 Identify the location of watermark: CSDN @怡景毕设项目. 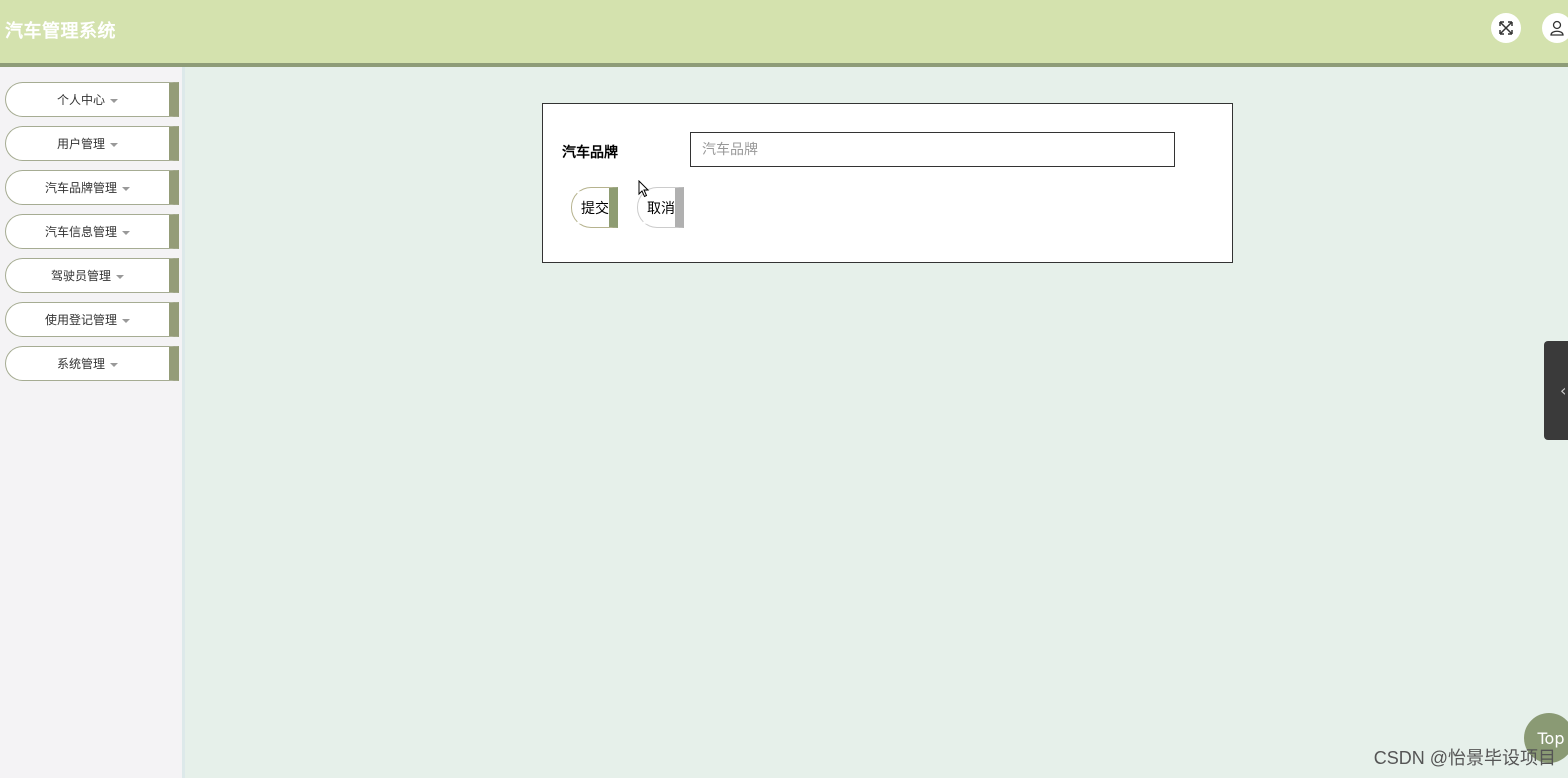
(1464, 758).